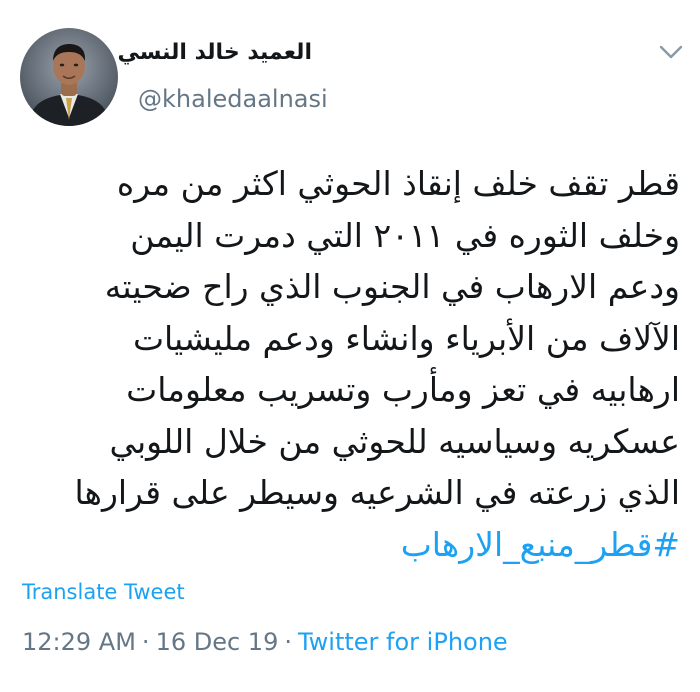  Describe the element at coordinates (403, 642) in the screenshot. I see `tweet-source-link: Twitter for iPhone` at that location.